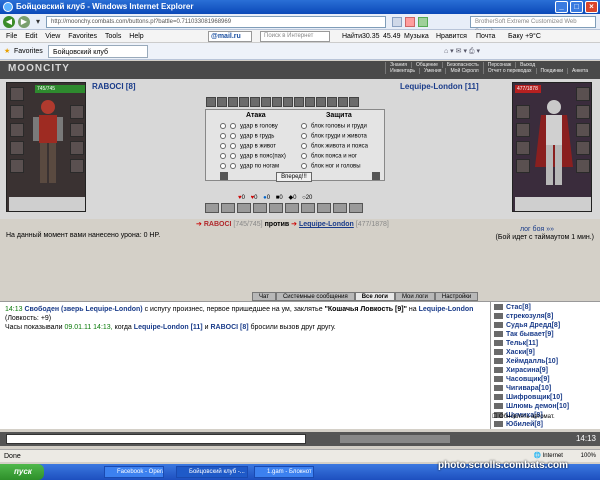 This screenshot has width=600, height=480. Describe the element at coordinates (17, 112) in the screenshot. I see `amulet-slot` at that location.